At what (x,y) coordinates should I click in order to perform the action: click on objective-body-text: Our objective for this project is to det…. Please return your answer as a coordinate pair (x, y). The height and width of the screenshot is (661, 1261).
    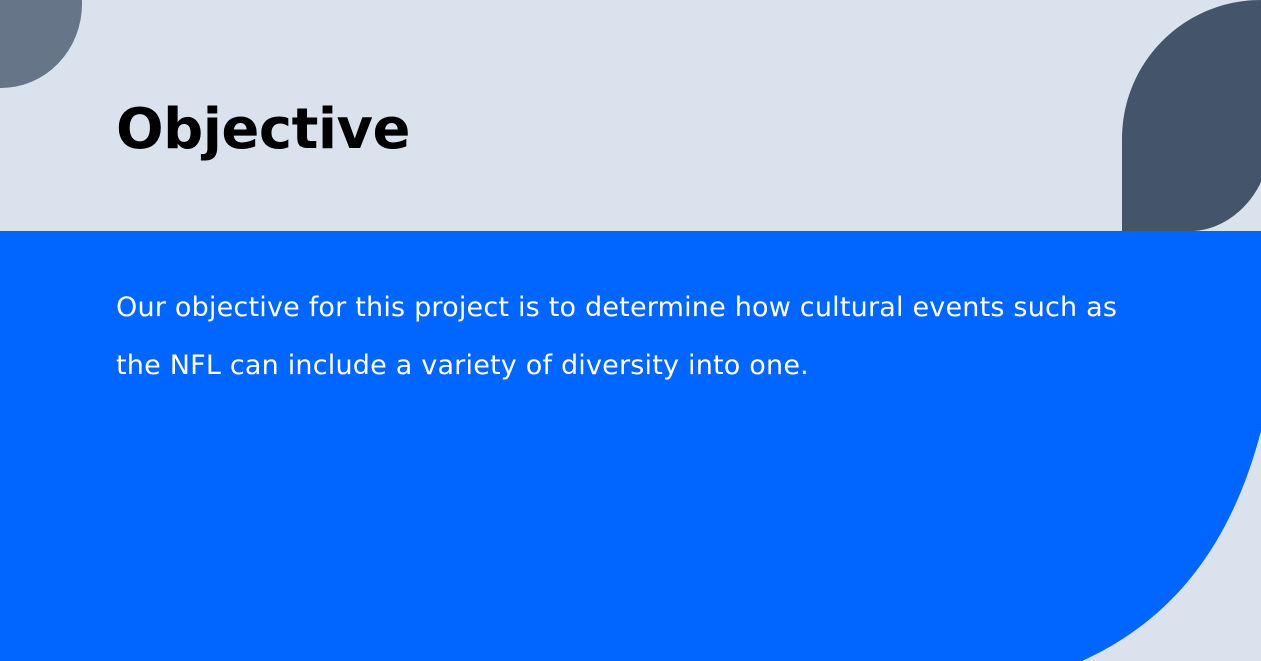
    Looking at the image, I should click on (617, 336).